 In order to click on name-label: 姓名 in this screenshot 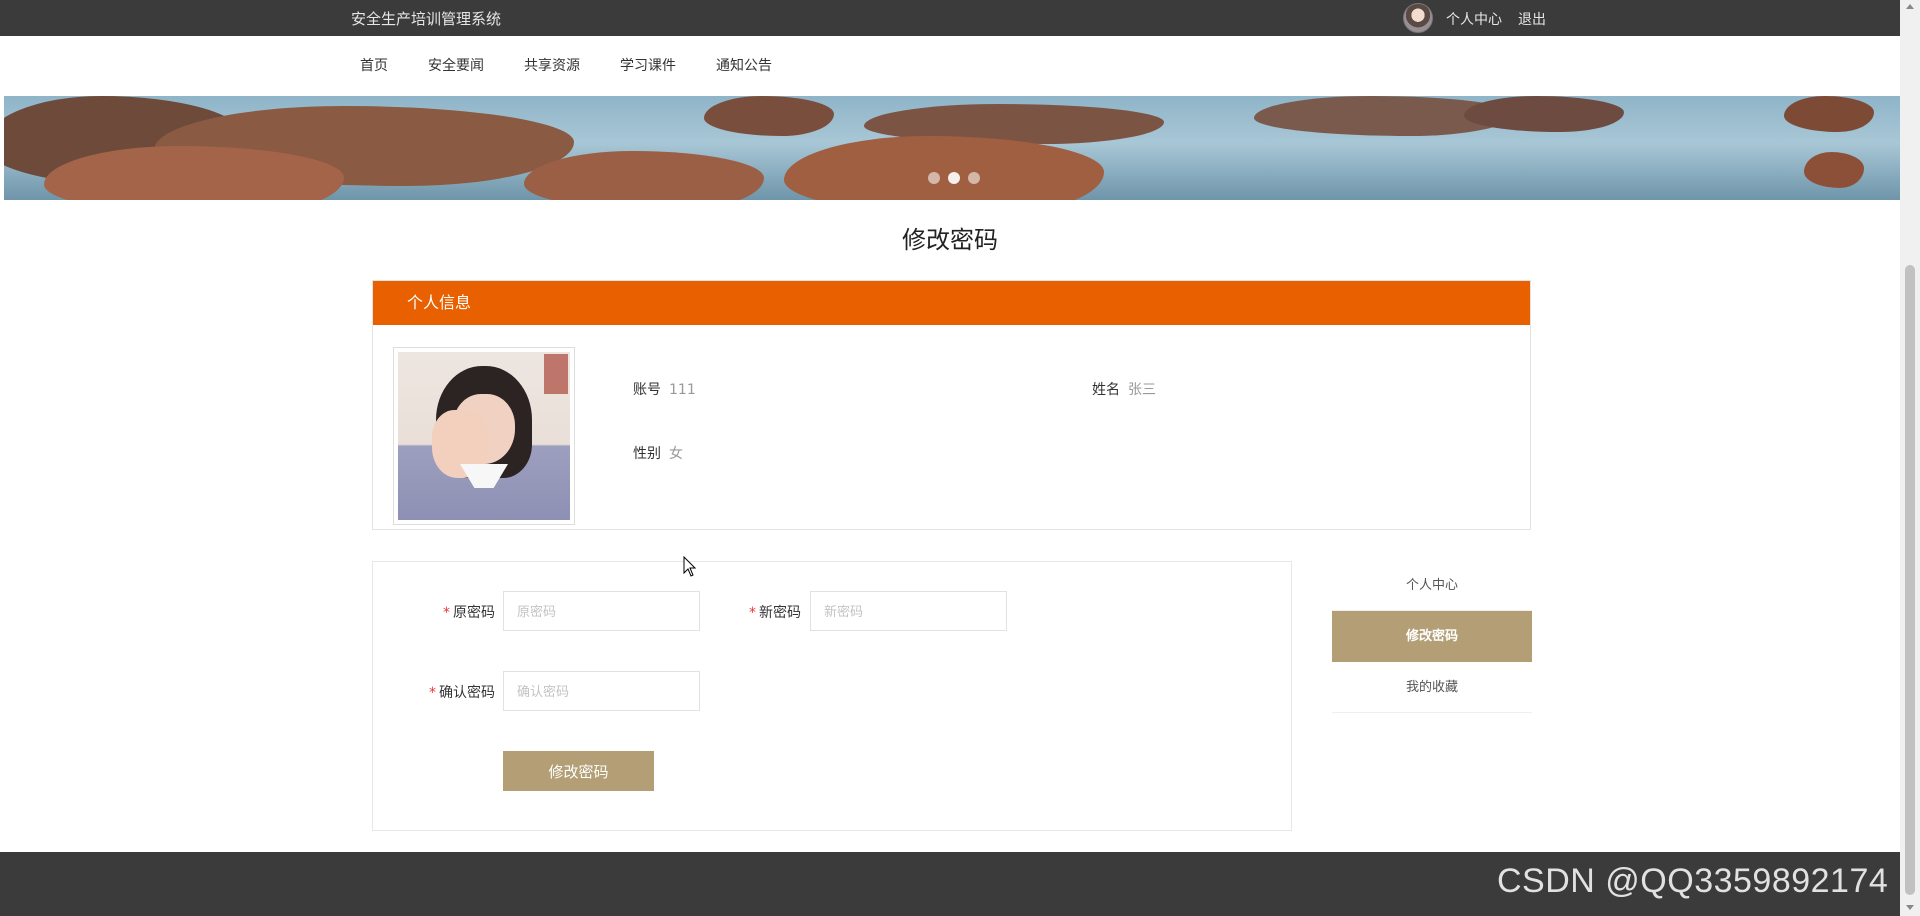, I will do `click(1106, 390)`.